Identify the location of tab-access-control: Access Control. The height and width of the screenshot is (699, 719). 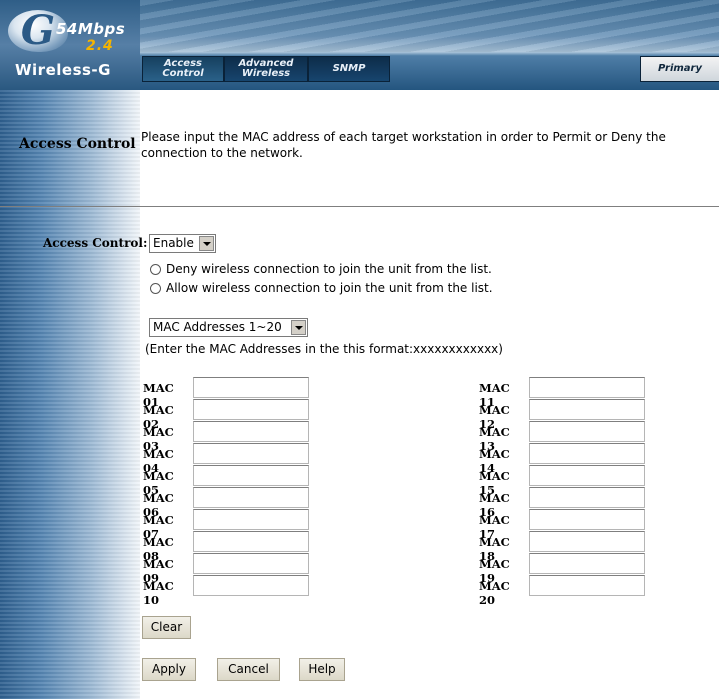
(183, 69).